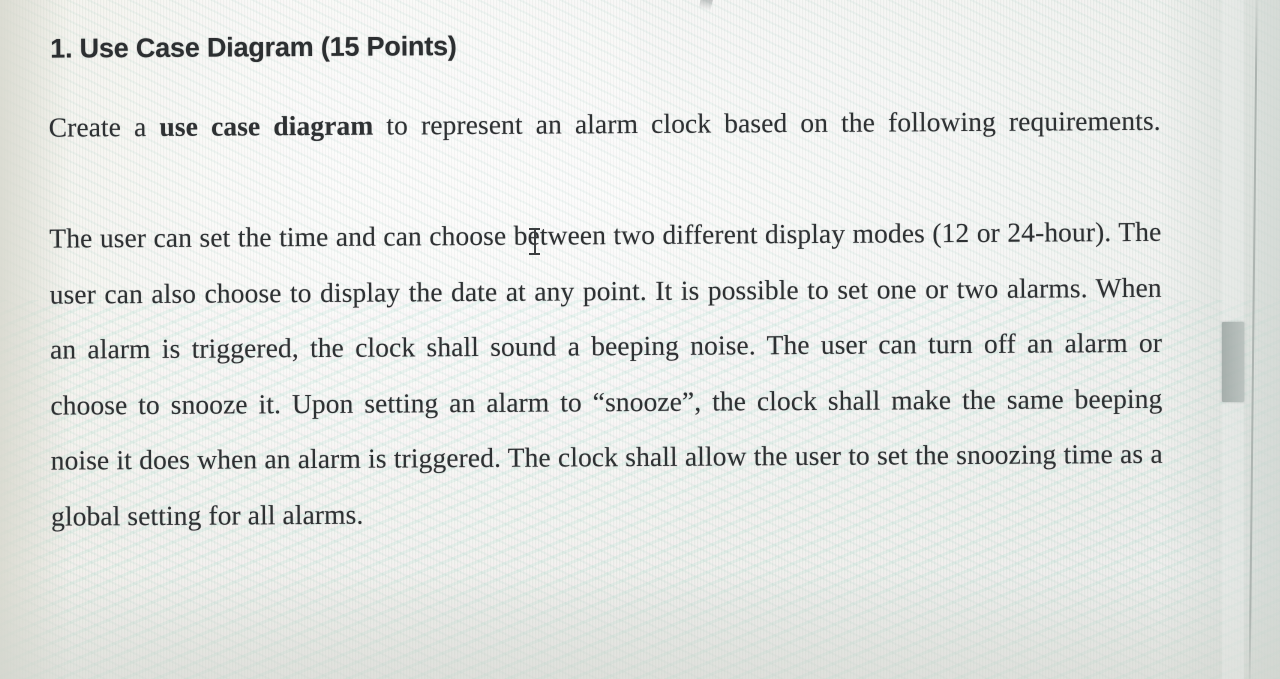  Describe the element at coordinates (1233, 362) in the screenshot. I see `vertical-scrollbar-thumb` at that location.